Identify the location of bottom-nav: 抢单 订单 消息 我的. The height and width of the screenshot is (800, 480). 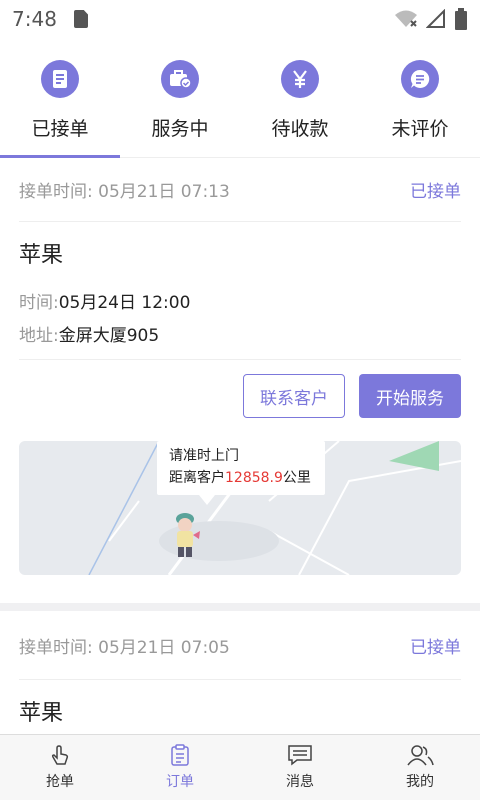
(240, 767).